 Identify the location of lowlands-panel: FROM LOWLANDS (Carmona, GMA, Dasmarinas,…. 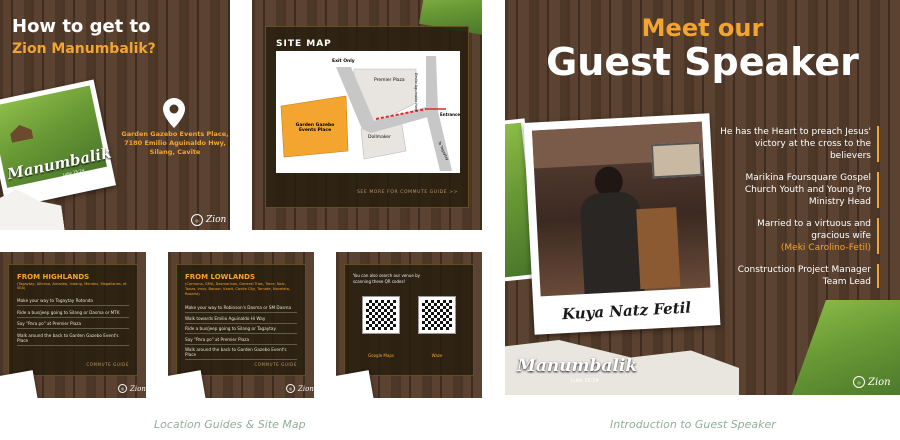
(241, 320).